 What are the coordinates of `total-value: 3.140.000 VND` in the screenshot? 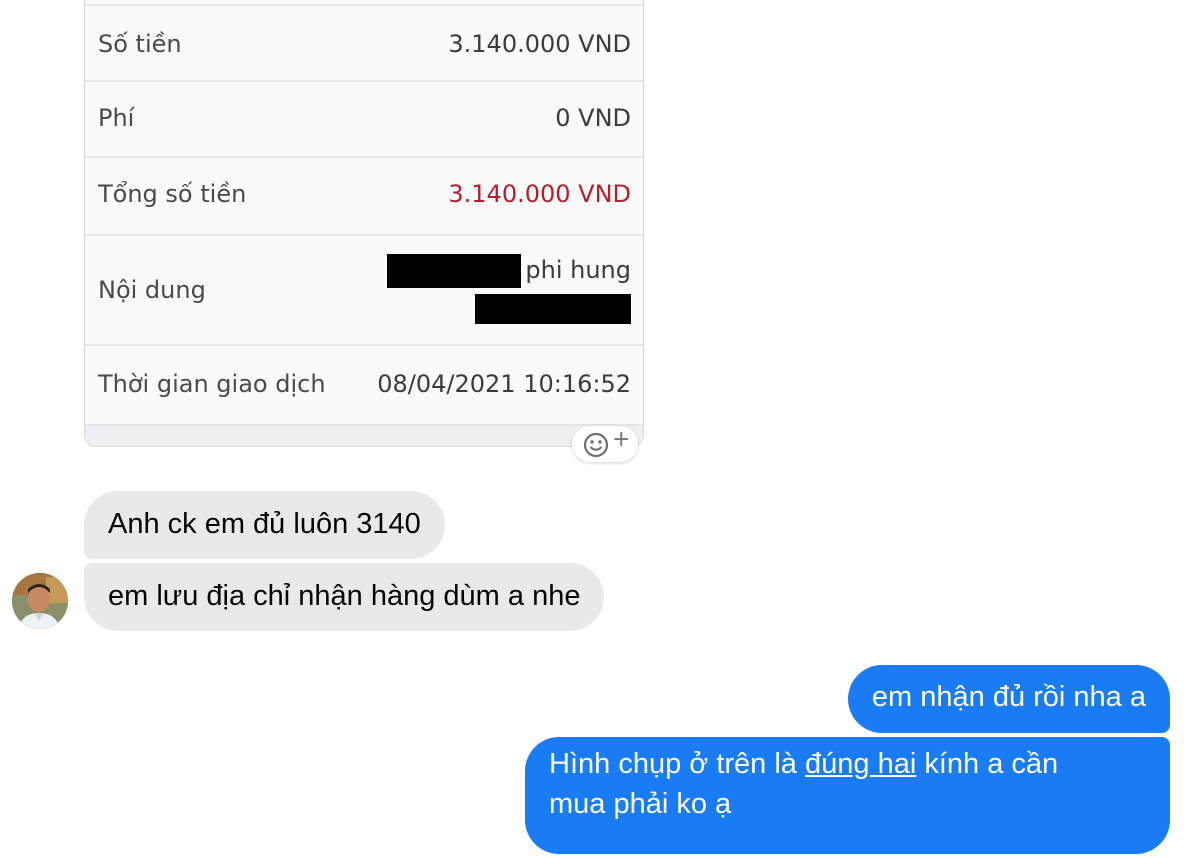 It's located at (539, 194).